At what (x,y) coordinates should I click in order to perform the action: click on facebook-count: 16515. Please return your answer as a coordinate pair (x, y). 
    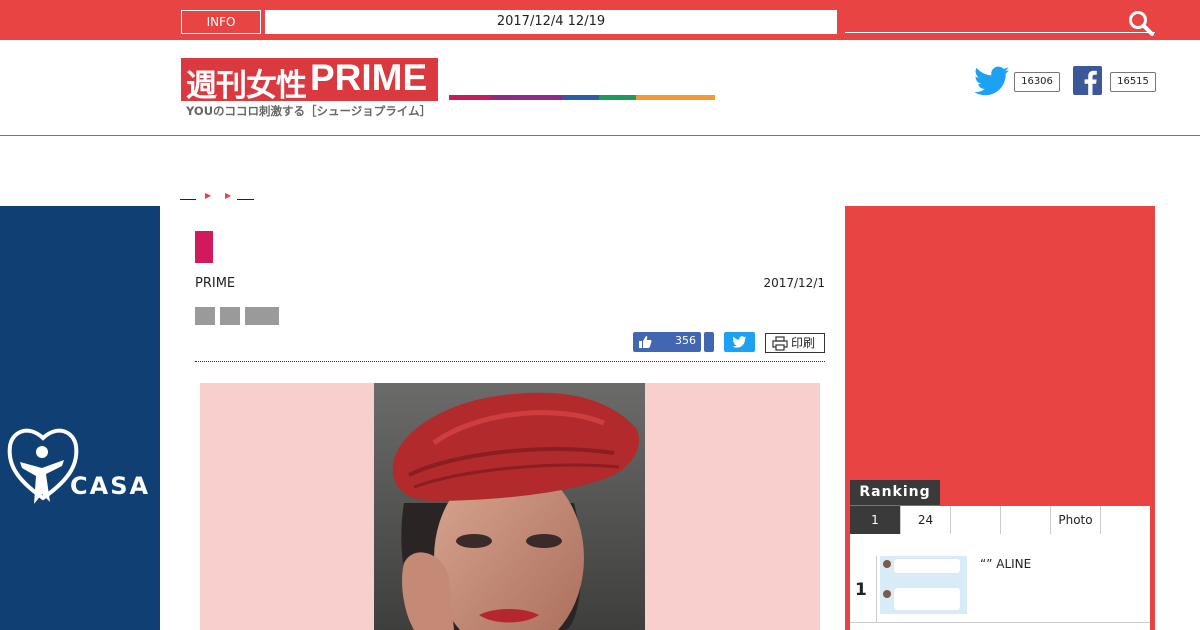
    Looking at the image, I should click on (1133, 82).